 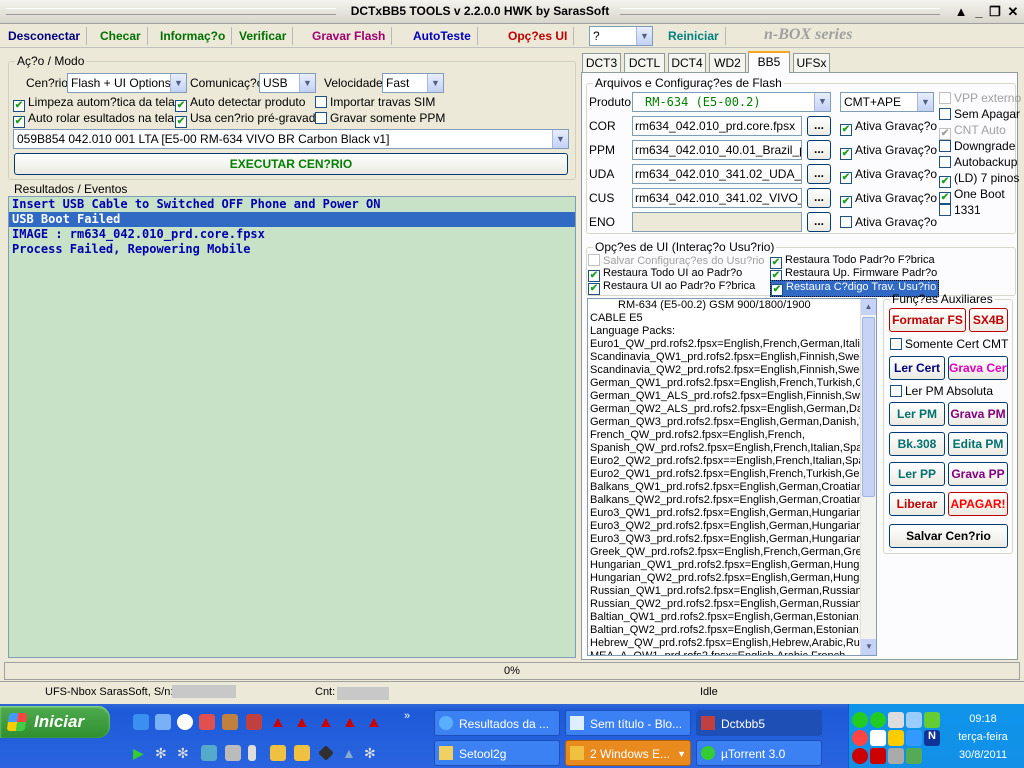 What do you see at coordinates (759, 723) in the screenshot?
I see `task-dctxbb5: Dctxbb5` at bounding box center [759, 723].